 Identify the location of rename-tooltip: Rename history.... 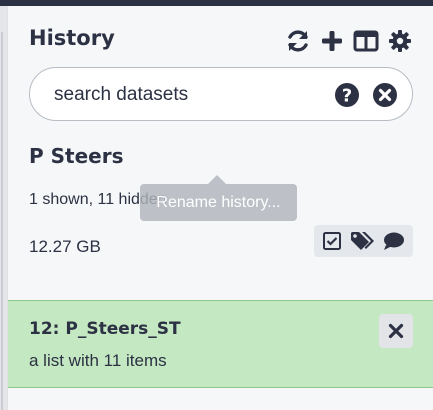
(218, 198).